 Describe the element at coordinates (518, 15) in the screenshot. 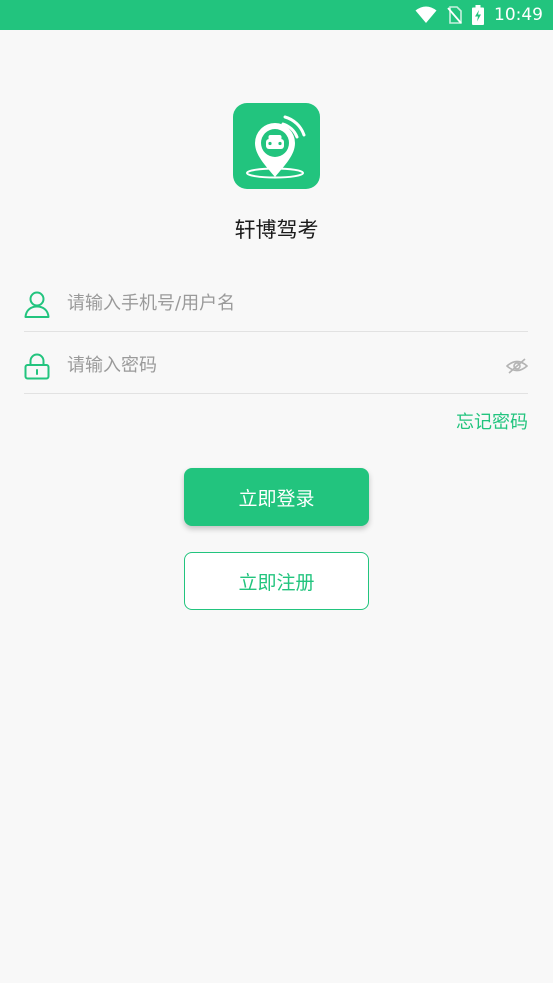

I see `status-time: 10:49` at that location.